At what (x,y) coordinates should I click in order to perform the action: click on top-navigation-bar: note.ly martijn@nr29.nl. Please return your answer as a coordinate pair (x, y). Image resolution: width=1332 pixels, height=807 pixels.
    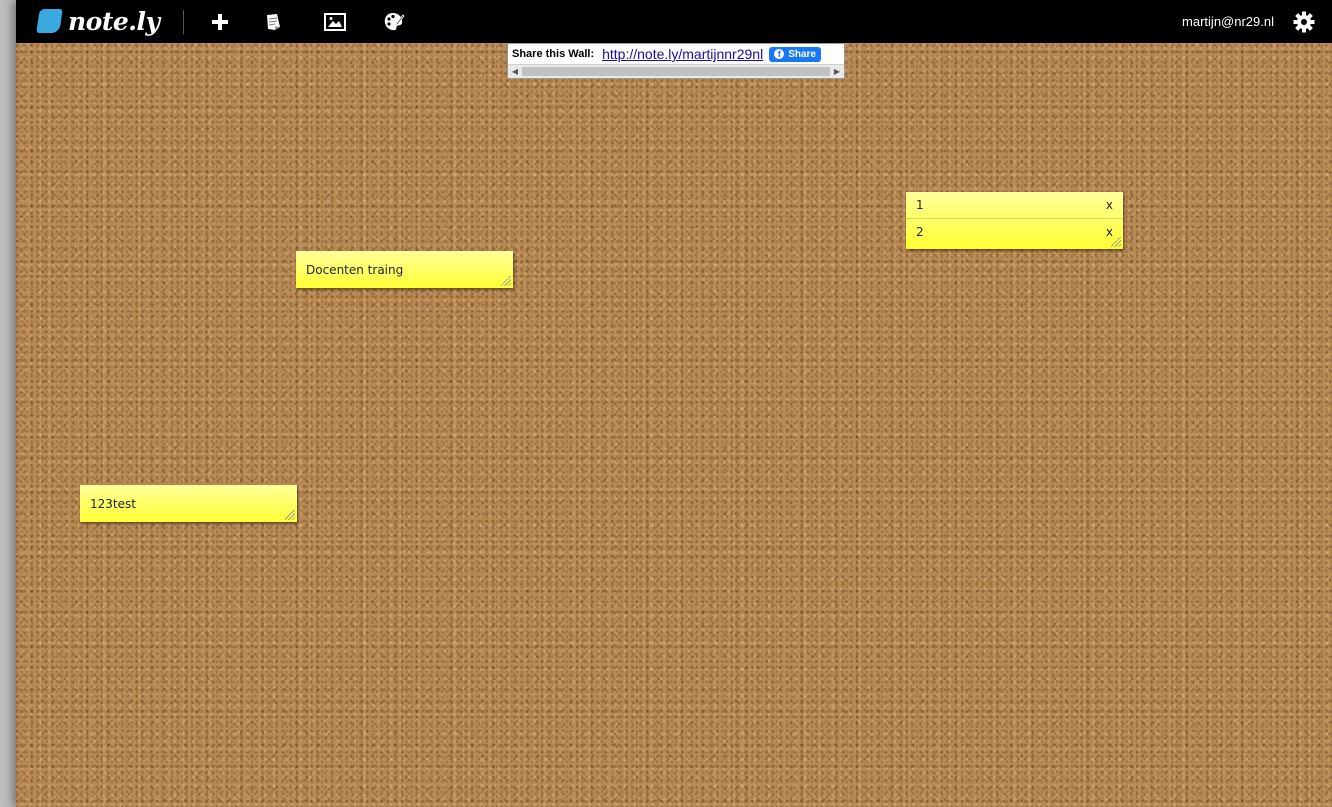
    Looking at the image, I should click on (674, 21).